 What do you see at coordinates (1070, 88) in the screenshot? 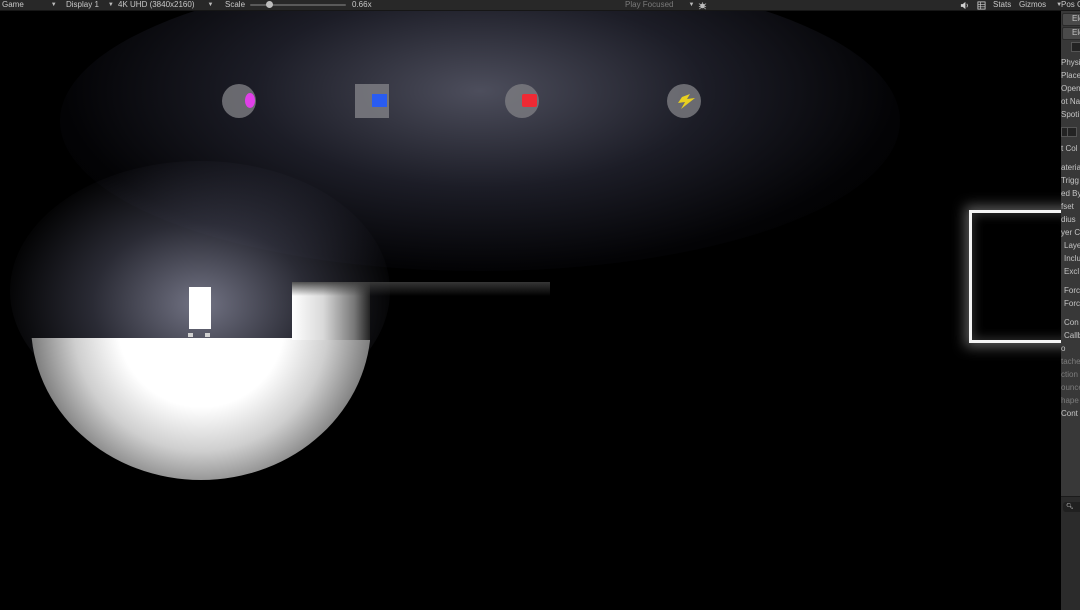
I see `inspector-row: Open` at bounding box center [1070, 88].